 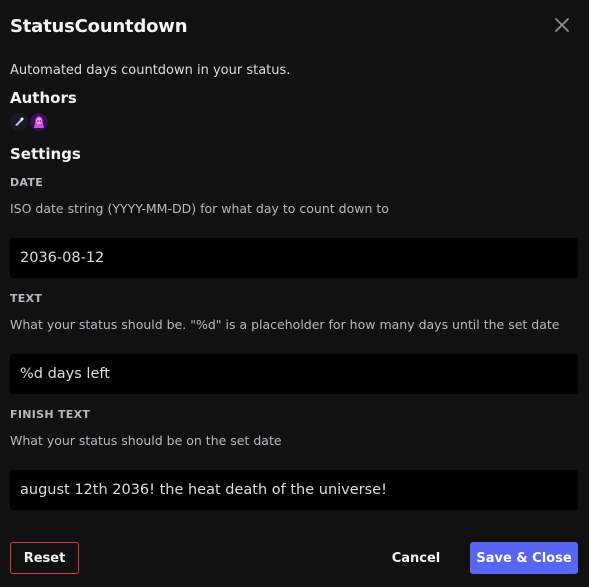 I want to click on save-and-close-button: Save & Close, so click(x=524, y=558).